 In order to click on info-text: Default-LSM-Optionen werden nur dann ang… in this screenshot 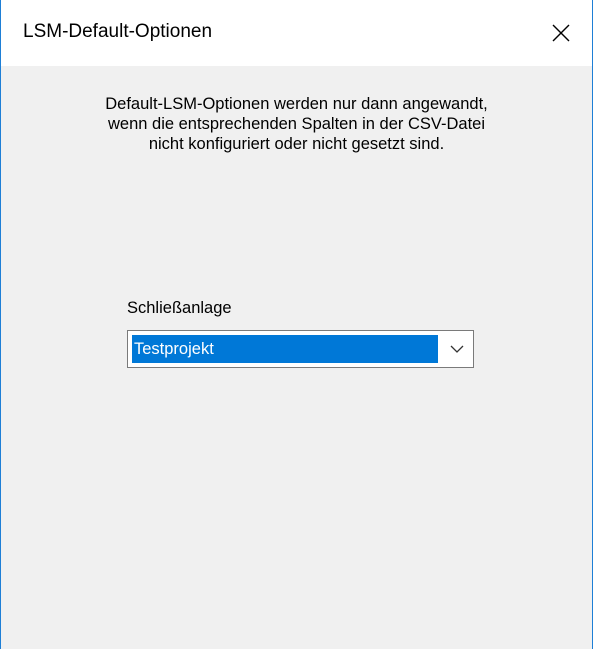, I will do `click(296, 124)`.